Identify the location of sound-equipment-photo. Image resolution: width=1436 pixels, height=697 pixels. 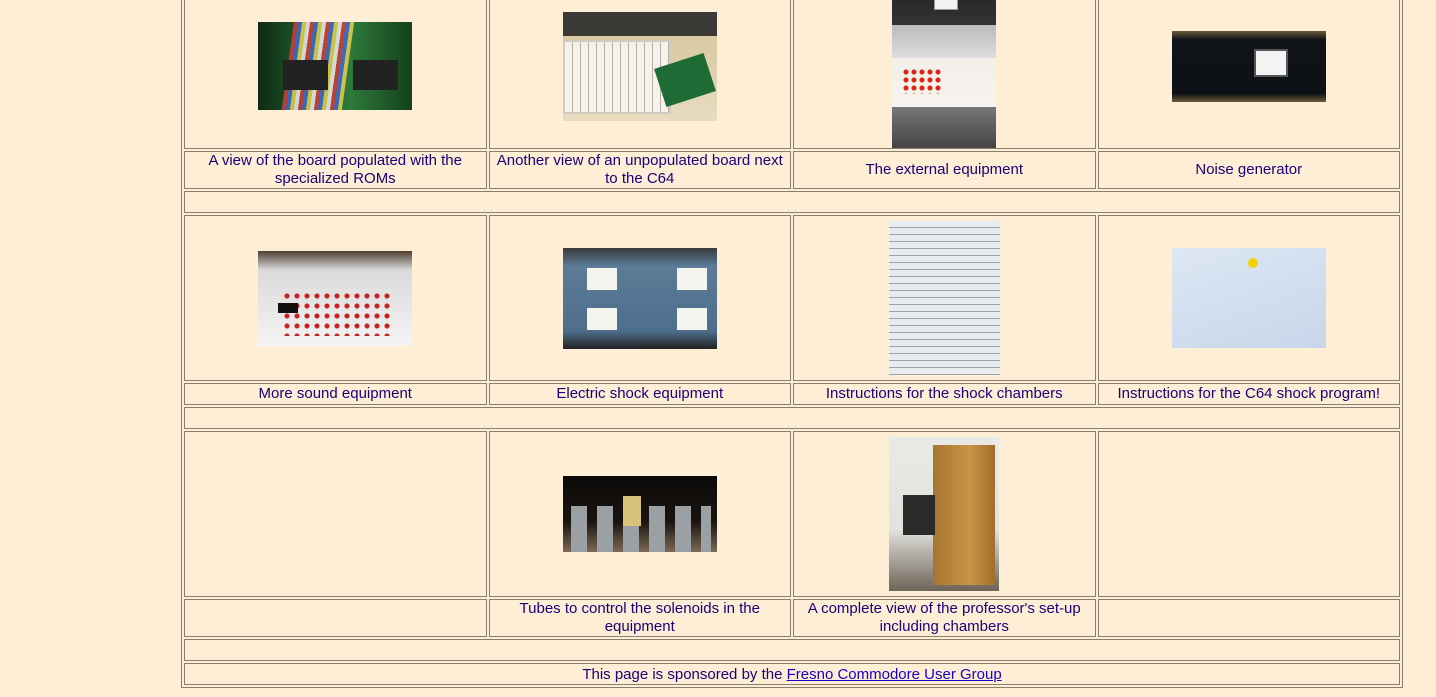
(335, 298).